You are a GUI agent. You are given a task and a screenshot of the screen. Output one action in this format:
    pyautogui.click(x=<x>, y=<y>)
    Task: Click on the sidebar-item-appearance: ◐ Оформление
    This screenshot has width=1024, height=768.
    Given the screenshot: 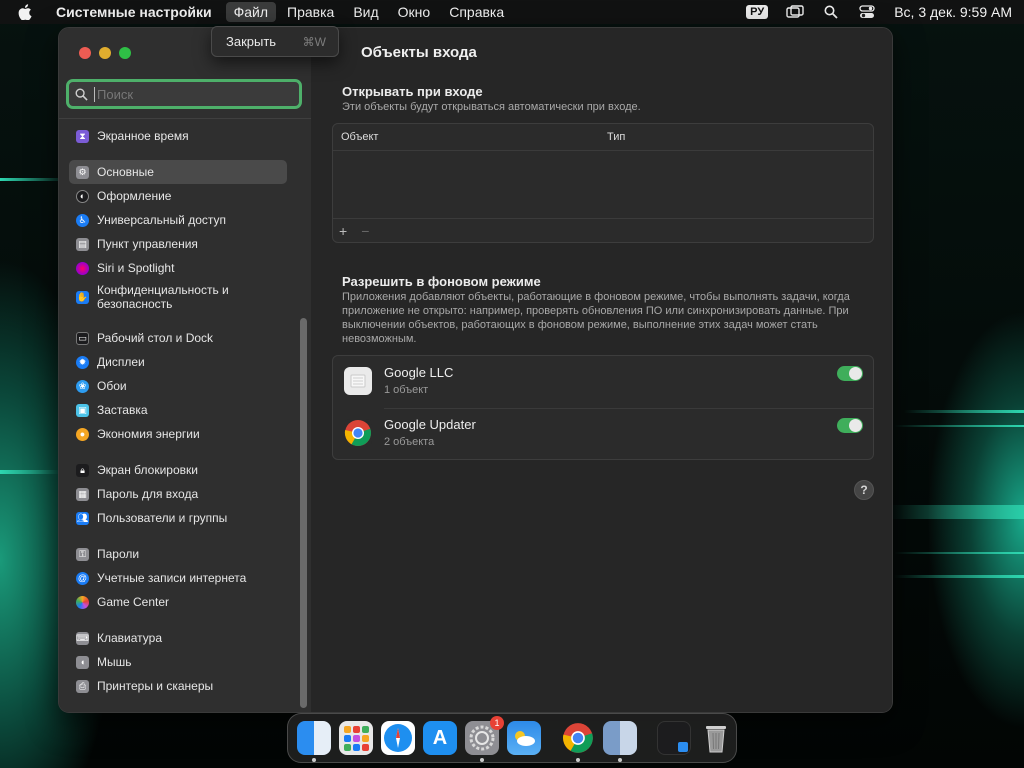 What is the action you would take?
    pyautogui.click(x=178, y=196)
    